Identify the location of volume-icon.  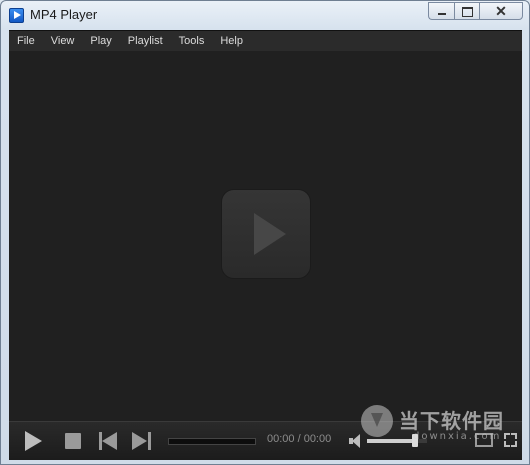
(356, 441).